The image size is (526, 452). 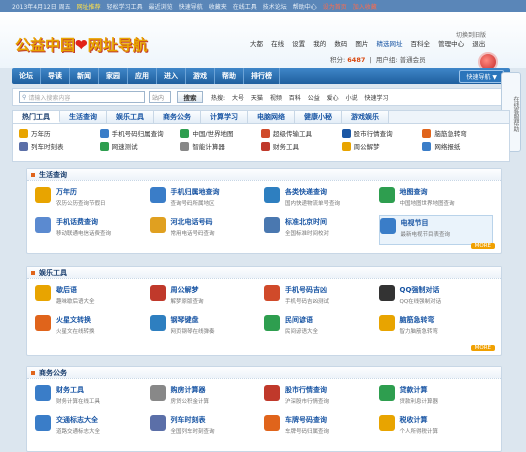 What do you see at coordinates (36, 117) in the screenshot?
I see `tab-hot-tools: 热门工具` at bounding box center [36, 117].